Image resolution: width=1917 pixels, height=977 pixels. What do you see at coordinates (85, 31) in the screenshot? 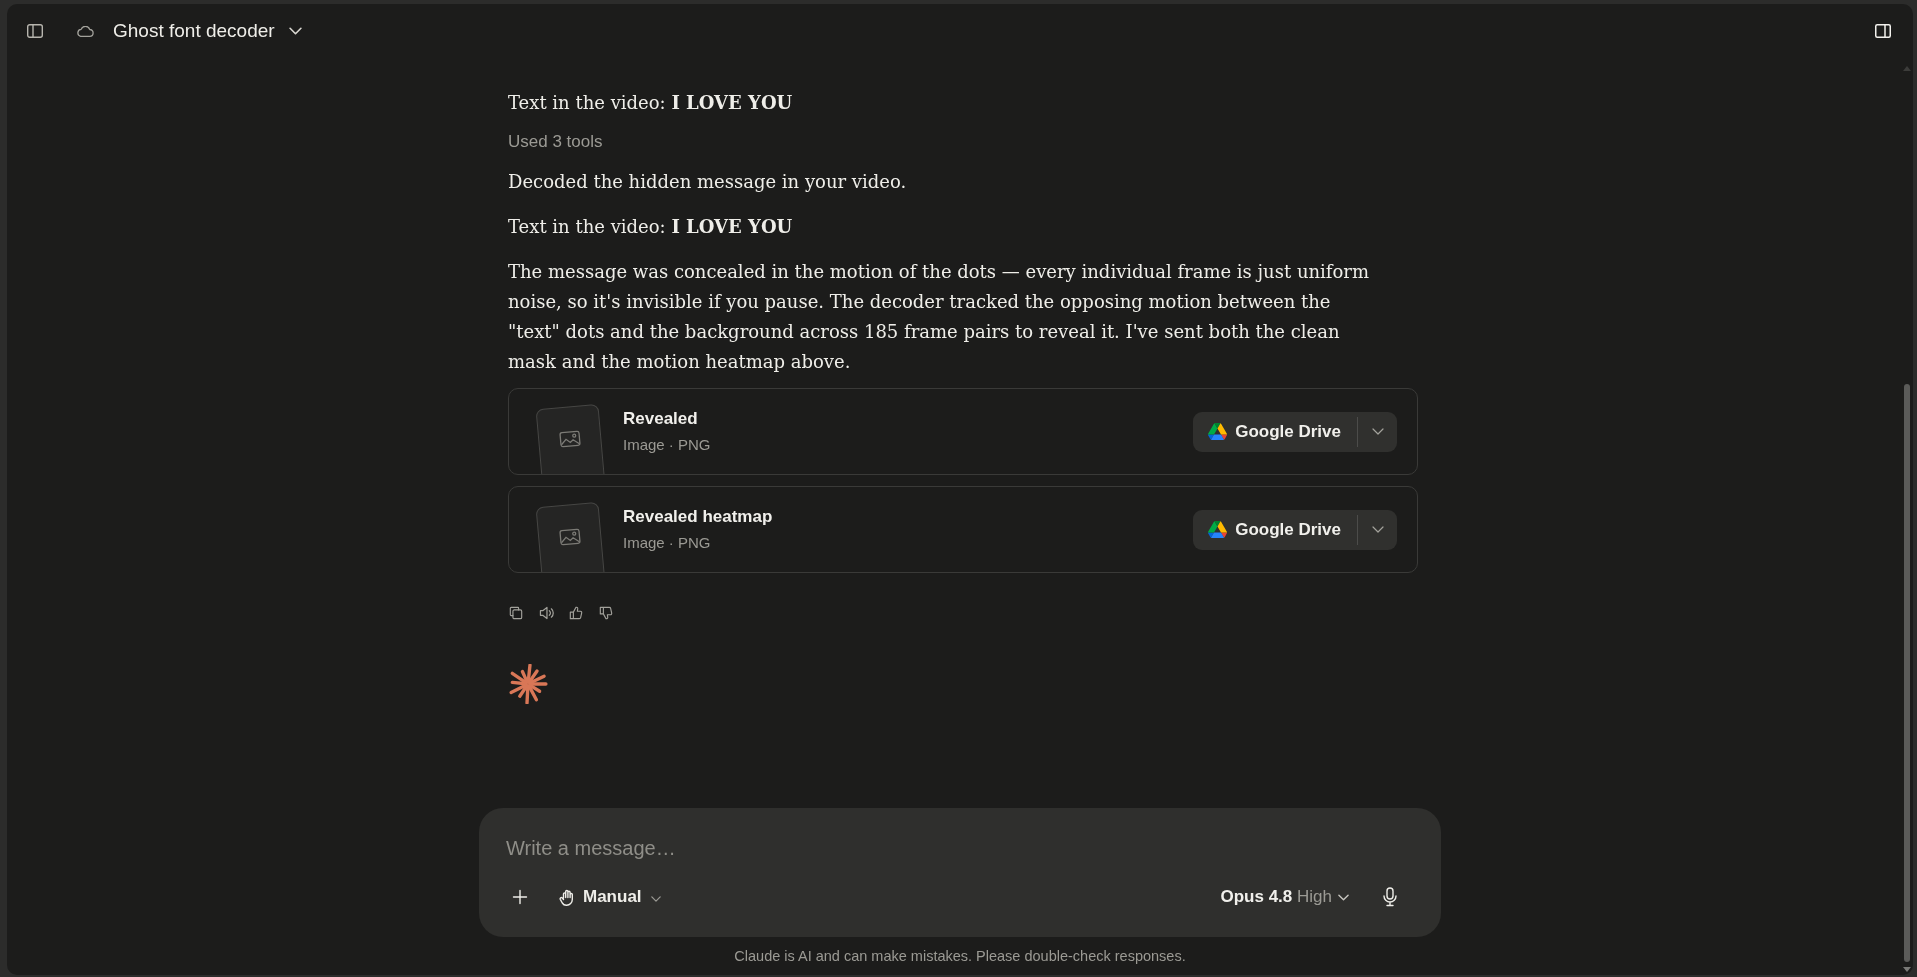
I see `cloud-icon` at bounding box center [85, 31].